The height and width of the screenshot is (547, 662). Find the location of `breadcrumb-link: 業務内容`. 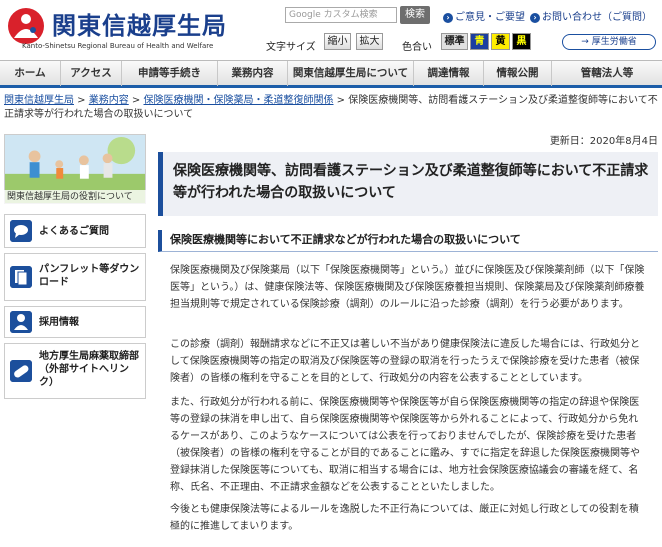

breadcrumb-link: 業務内容 is located at coordinates (109, 100).